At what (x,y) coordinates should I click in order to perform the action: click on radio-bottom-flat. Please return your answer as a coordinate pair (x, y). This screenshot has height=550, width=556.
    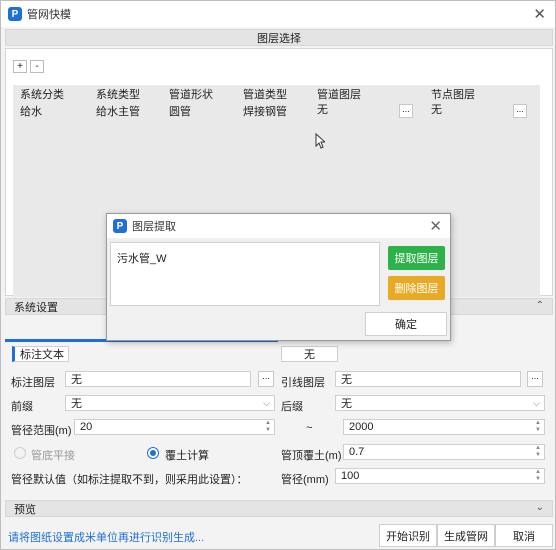
    Looking at the image, I should click on (20, 453).